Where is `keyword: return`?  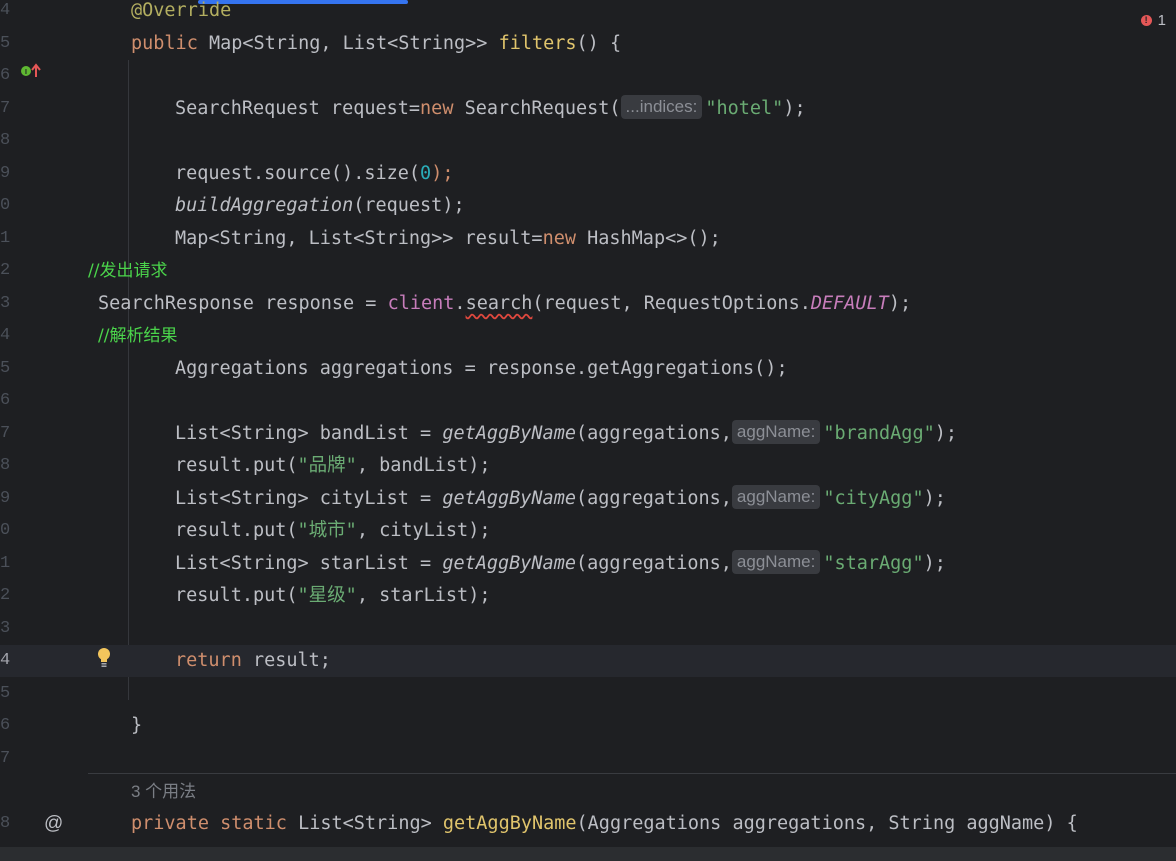 keyword: return is located at coordinates (208, 660).